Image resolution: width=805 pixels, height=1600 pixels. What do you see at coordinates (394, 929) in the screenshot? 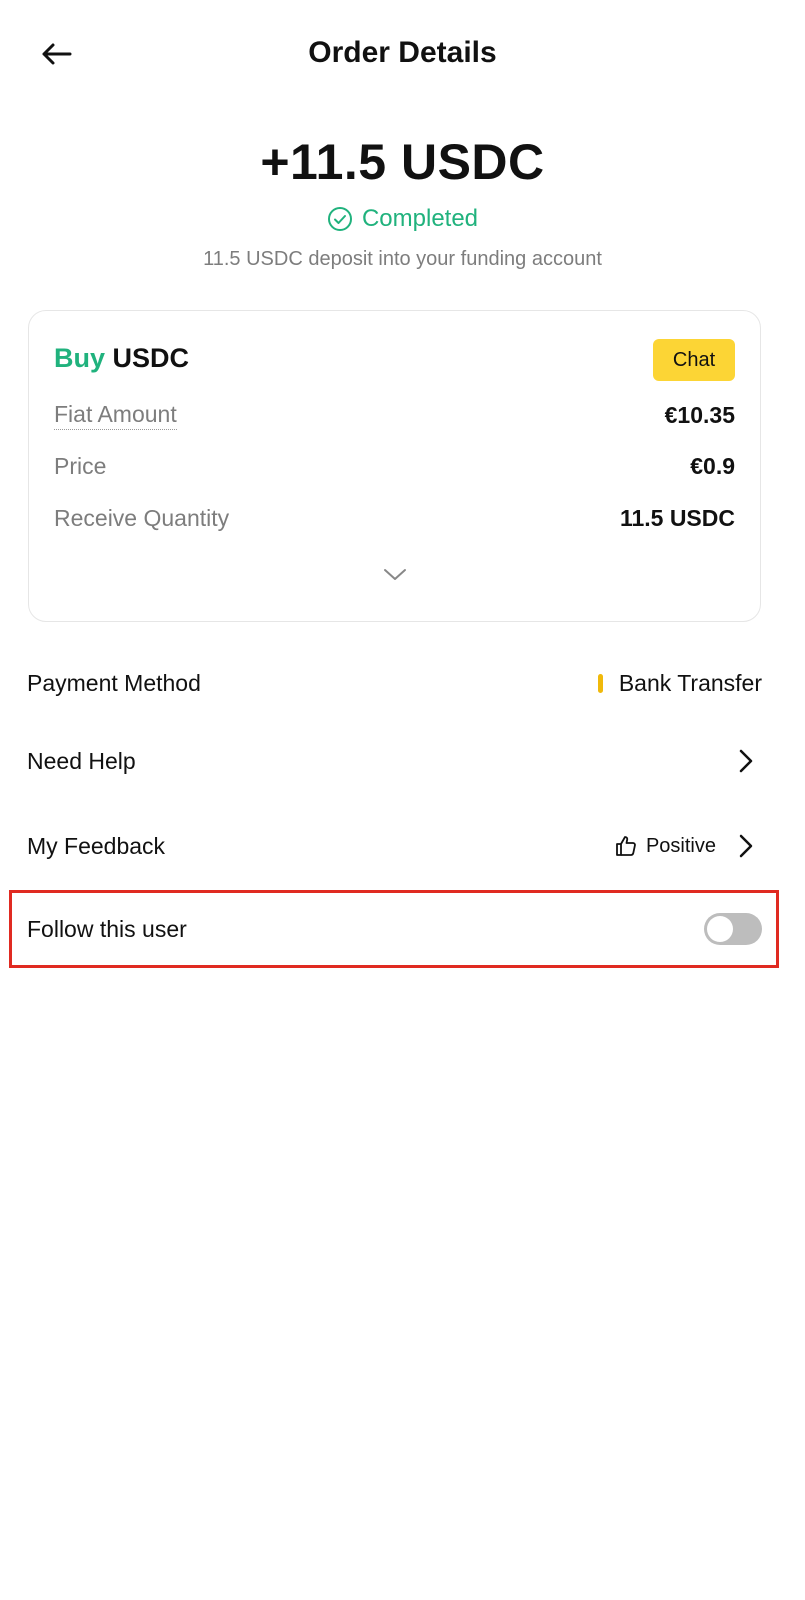
I see `follow-user-row: Follow this user` at bounding box center [394, 929].